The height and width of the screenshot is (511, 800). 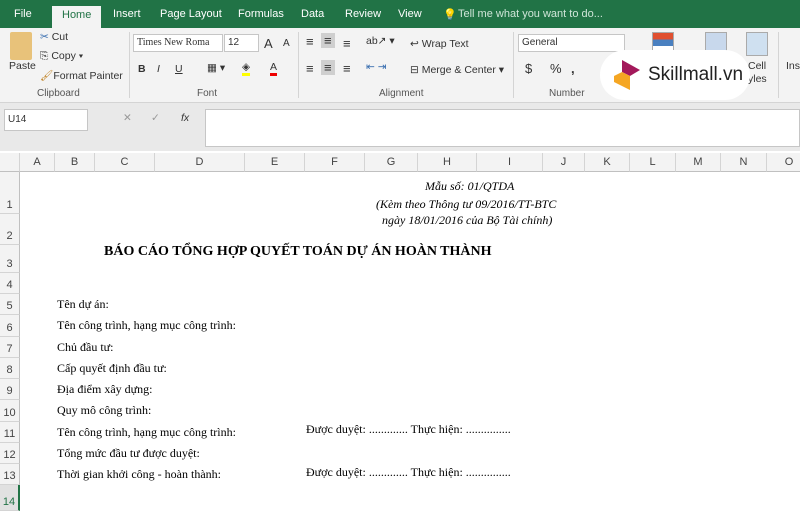 I want to click on column-header-F: F, so click(x=335, y=162).